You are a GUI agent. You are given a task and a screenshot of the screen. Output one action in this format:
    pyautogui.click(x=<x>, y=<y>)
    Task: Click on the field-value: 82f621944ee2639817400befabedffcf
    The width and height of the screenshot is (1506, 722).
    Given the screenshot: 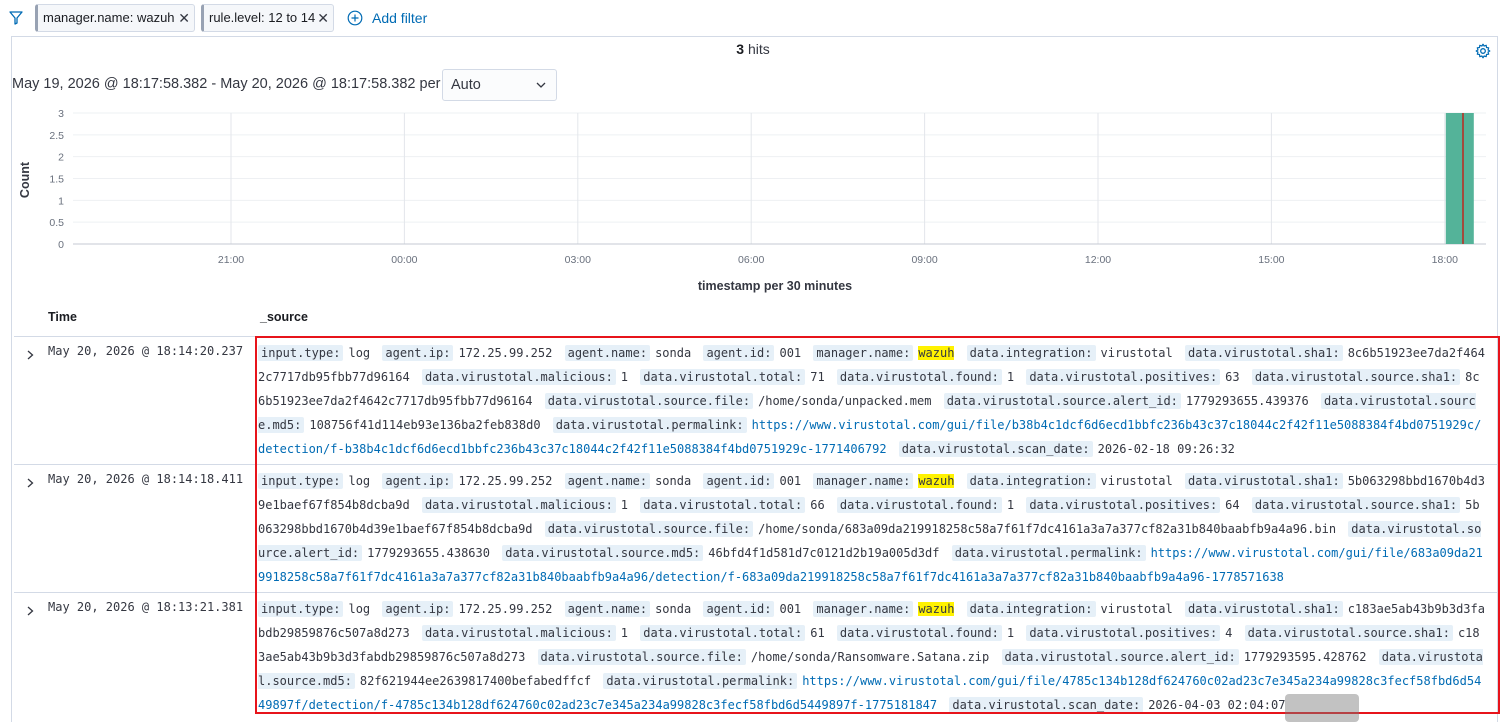 What is the action you would take?
    pyautogui.click(x=475, y=681)
    